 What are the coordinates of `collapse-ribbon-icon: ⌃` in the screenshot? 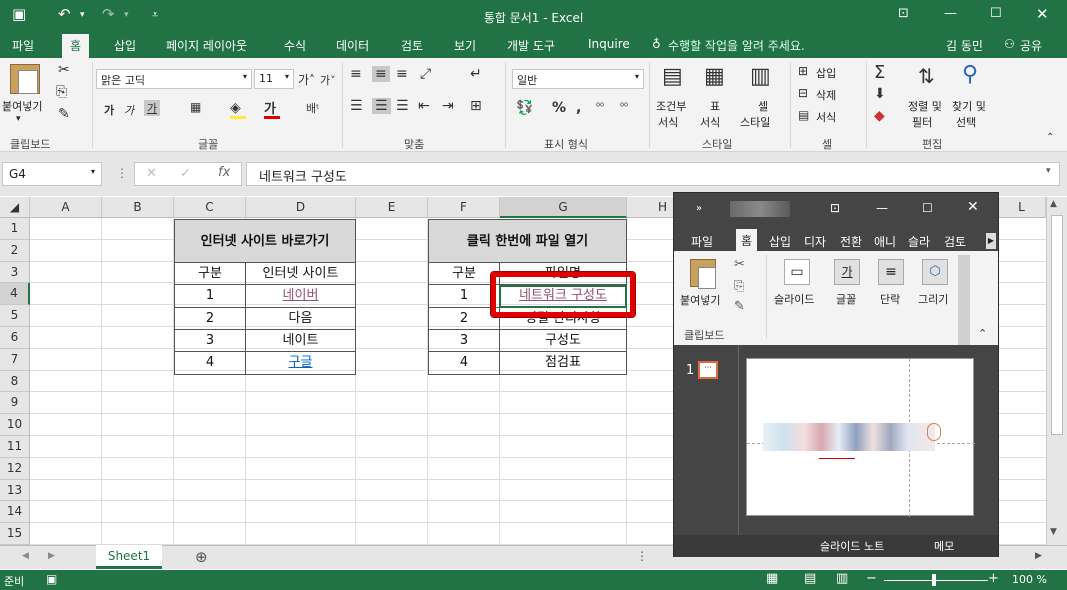 It's located at (1050, 137).